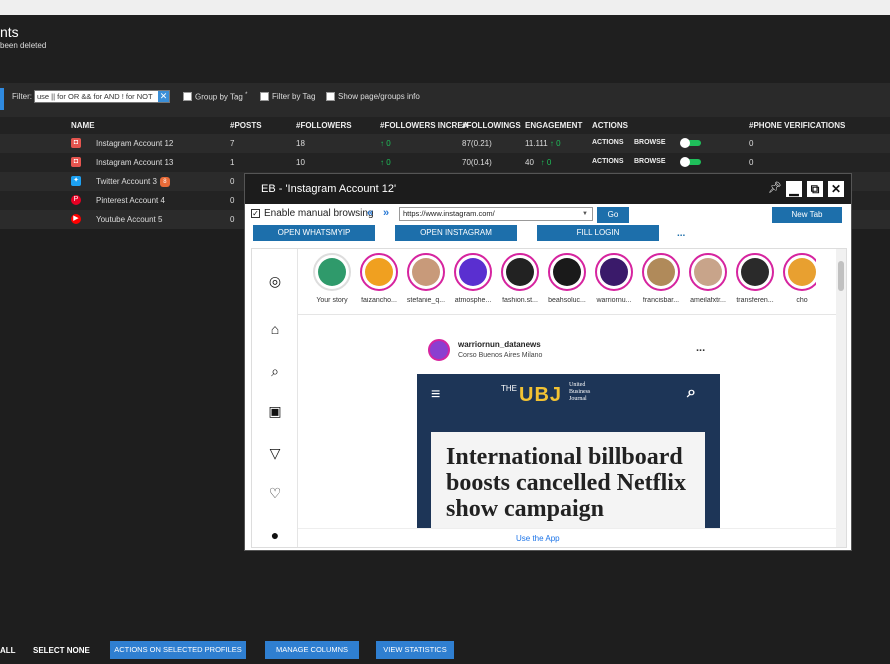 This screenshot has height=664, width=890. Describe the element at coordinates (445, 49) in the screenshot. I see `page-header: nts been deleted` at that location.